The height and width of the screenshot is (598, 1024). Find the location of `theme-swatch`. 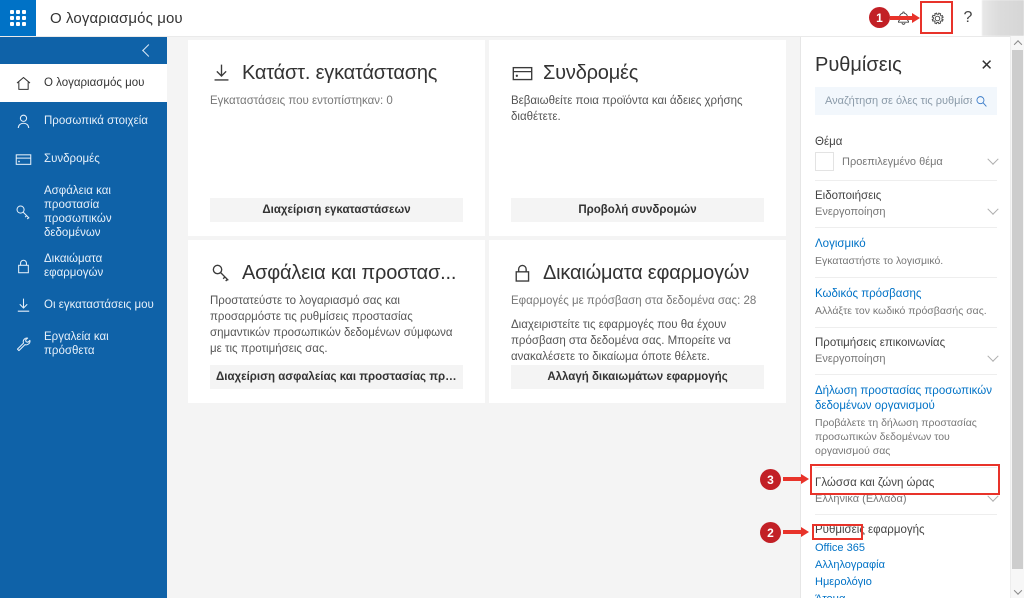

theme-swatch is located at coordinates (824, 161).